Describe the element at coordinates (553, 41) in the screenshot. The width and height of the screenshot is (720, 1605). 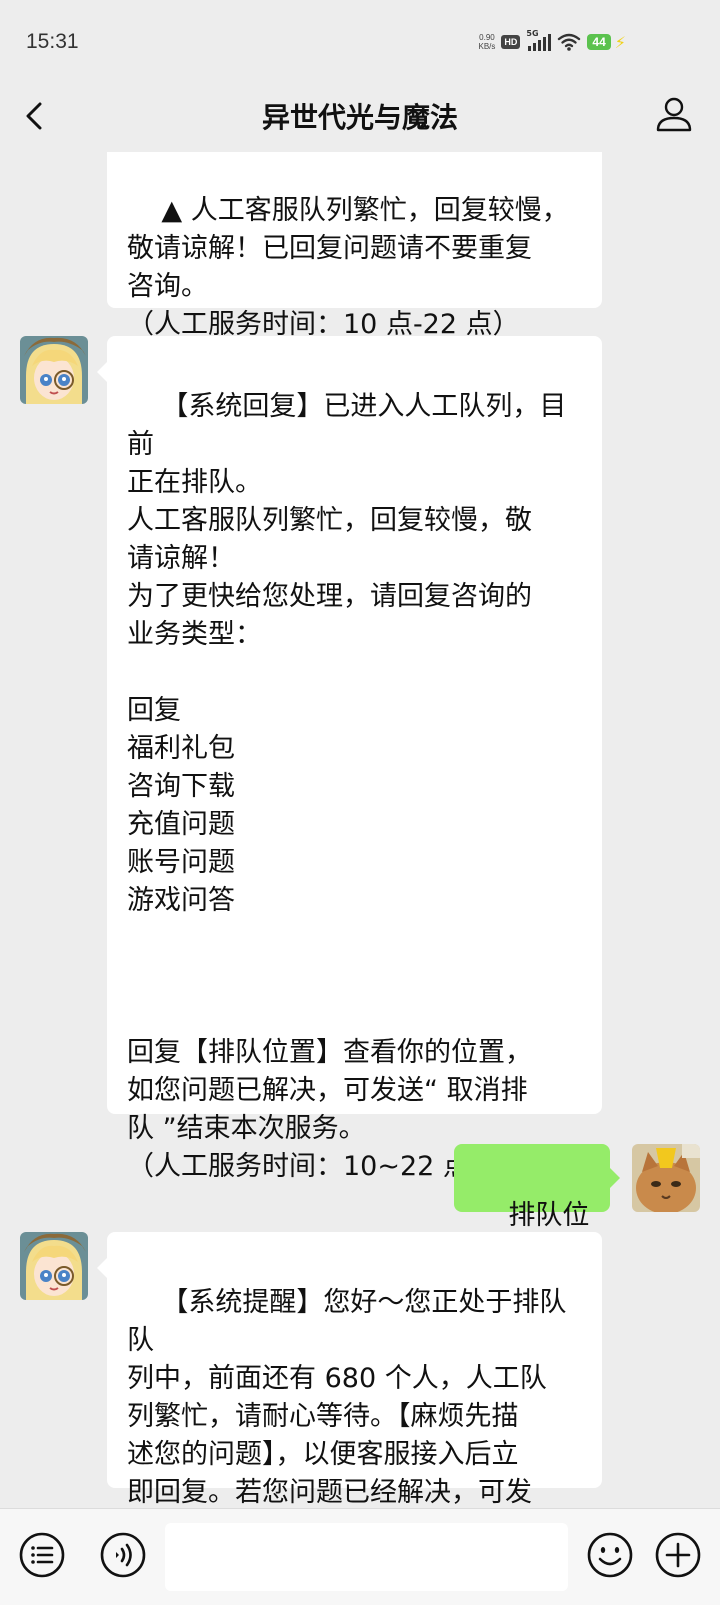
I see `status-icons: 0.90 KB/s HD 5G 44 ⚡` at that location.